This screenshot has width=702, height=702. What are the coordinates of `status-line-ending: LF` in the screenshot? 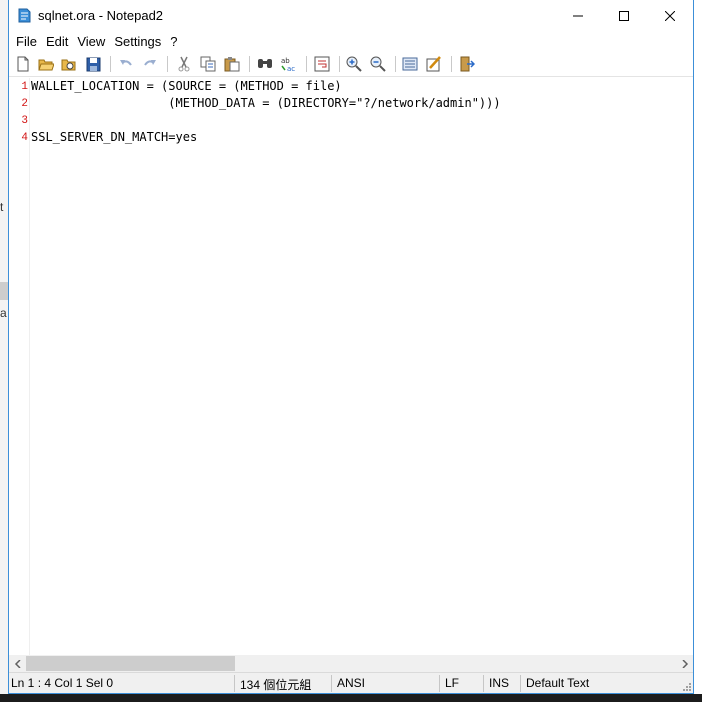 It's located at (452, 683).